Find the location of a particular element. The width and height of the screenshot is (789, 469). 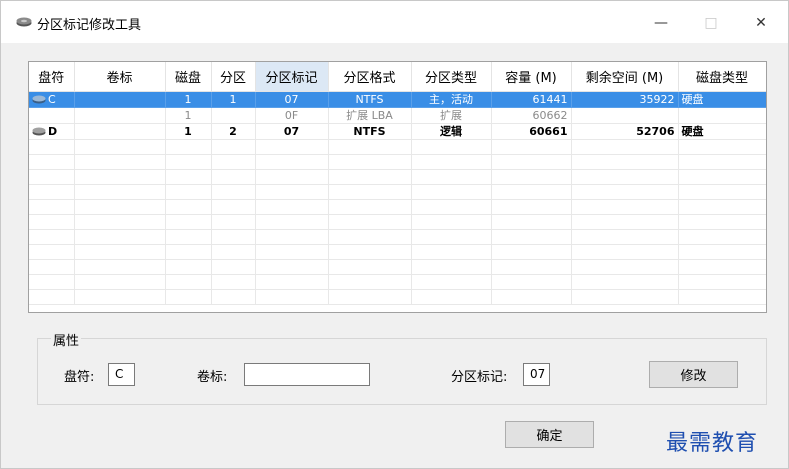

cell-capacity: 60661 is located at coordinates (531, 131).